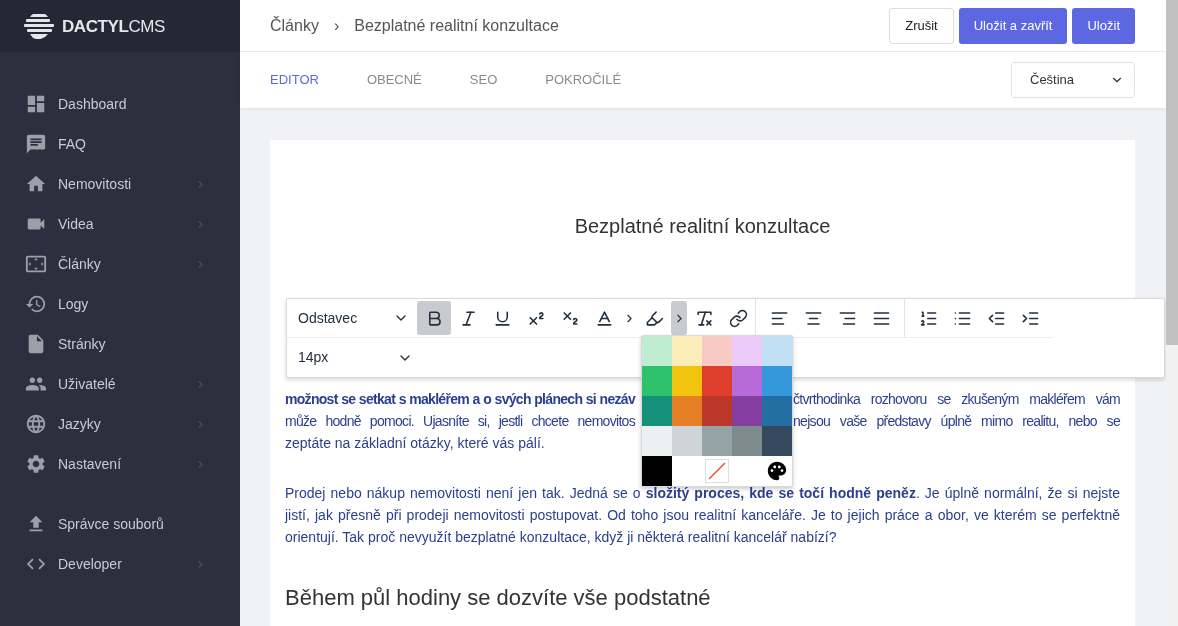 The height and width of the screenshot is (626, 1178). Describe the element at coordinates (654, 318) in the screenshot. I see `highlighter-icon` at that location.